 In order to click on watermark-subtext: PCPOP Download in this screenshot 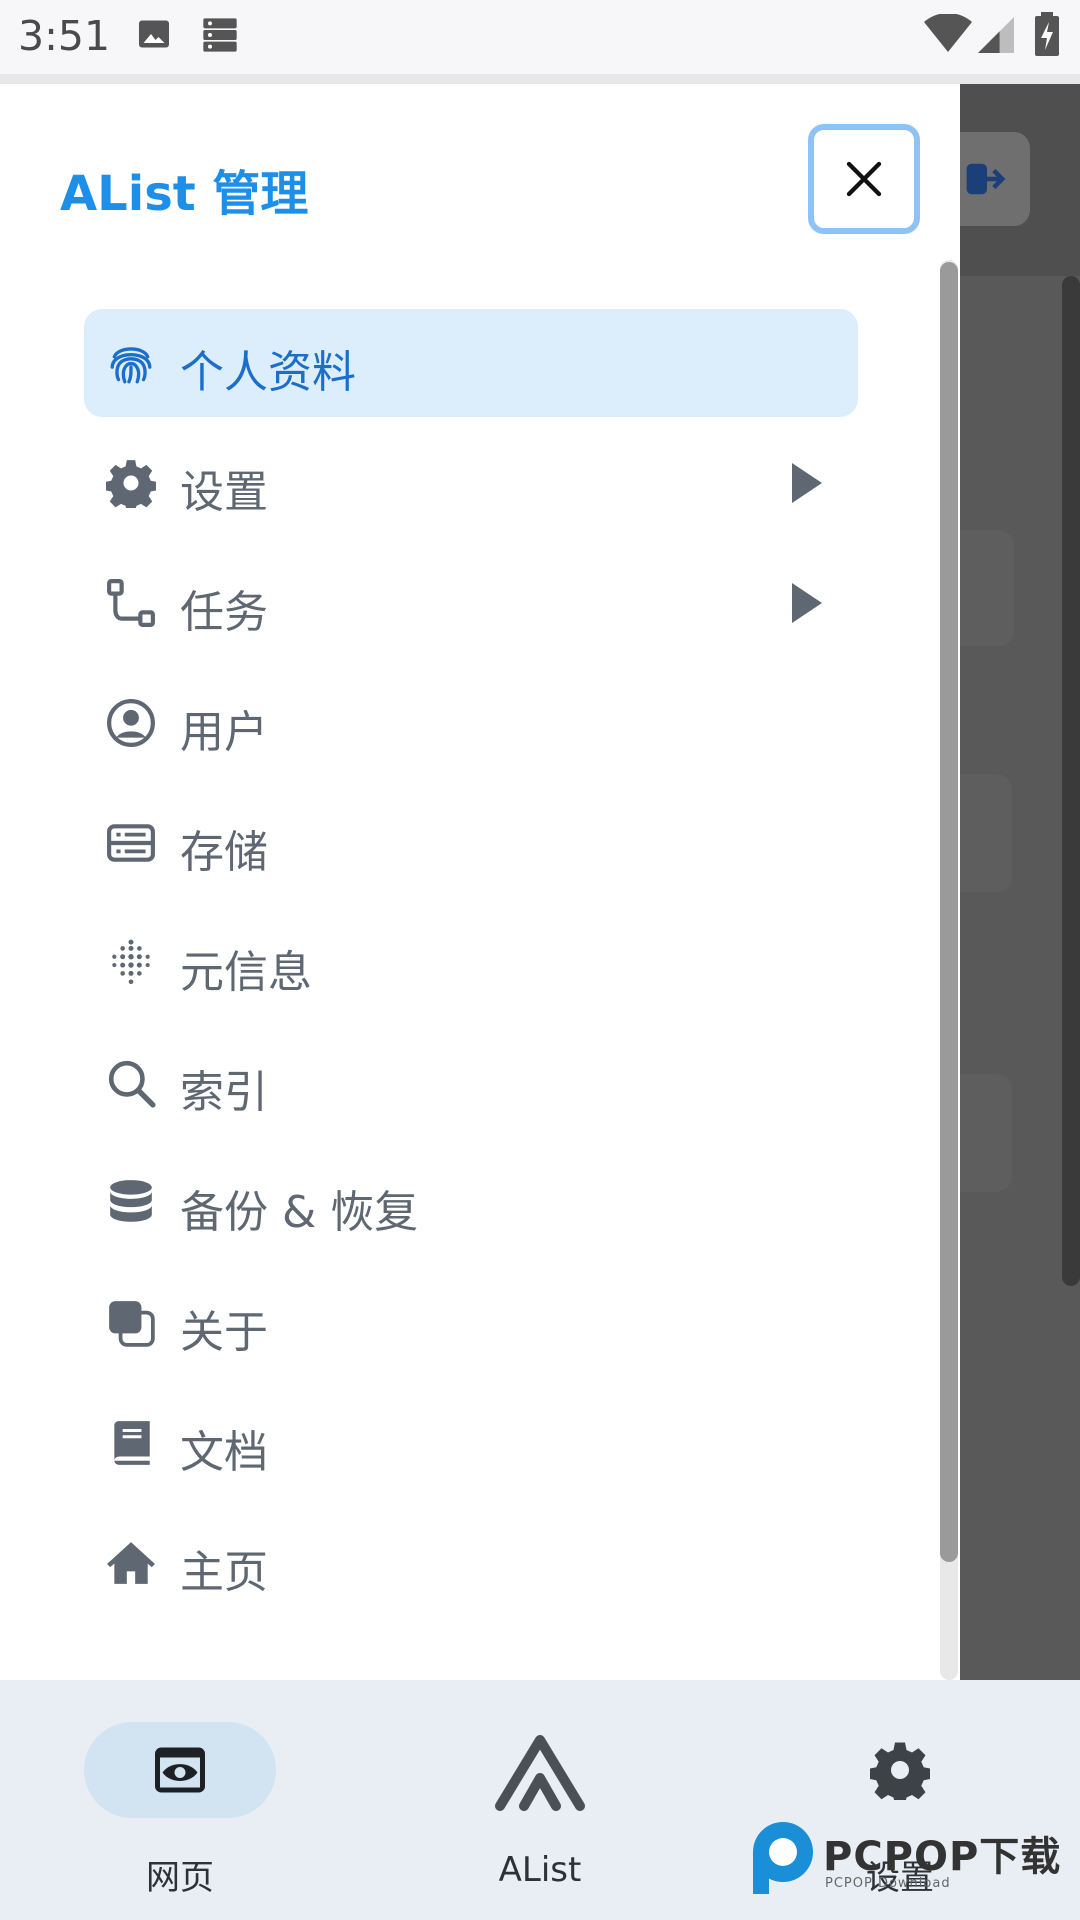, I will do `click(888, 1883)`.